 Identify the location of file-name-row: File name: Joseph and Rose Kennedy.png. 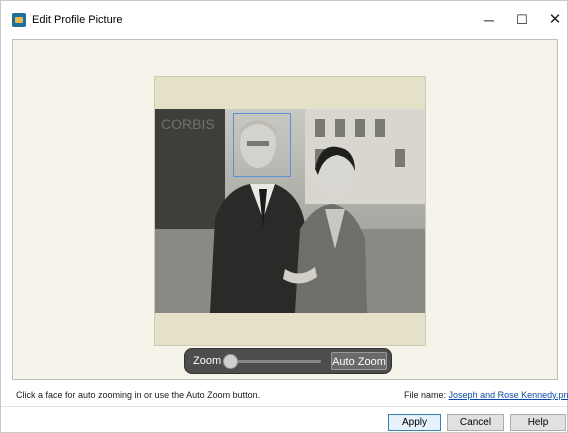
(486, 395).